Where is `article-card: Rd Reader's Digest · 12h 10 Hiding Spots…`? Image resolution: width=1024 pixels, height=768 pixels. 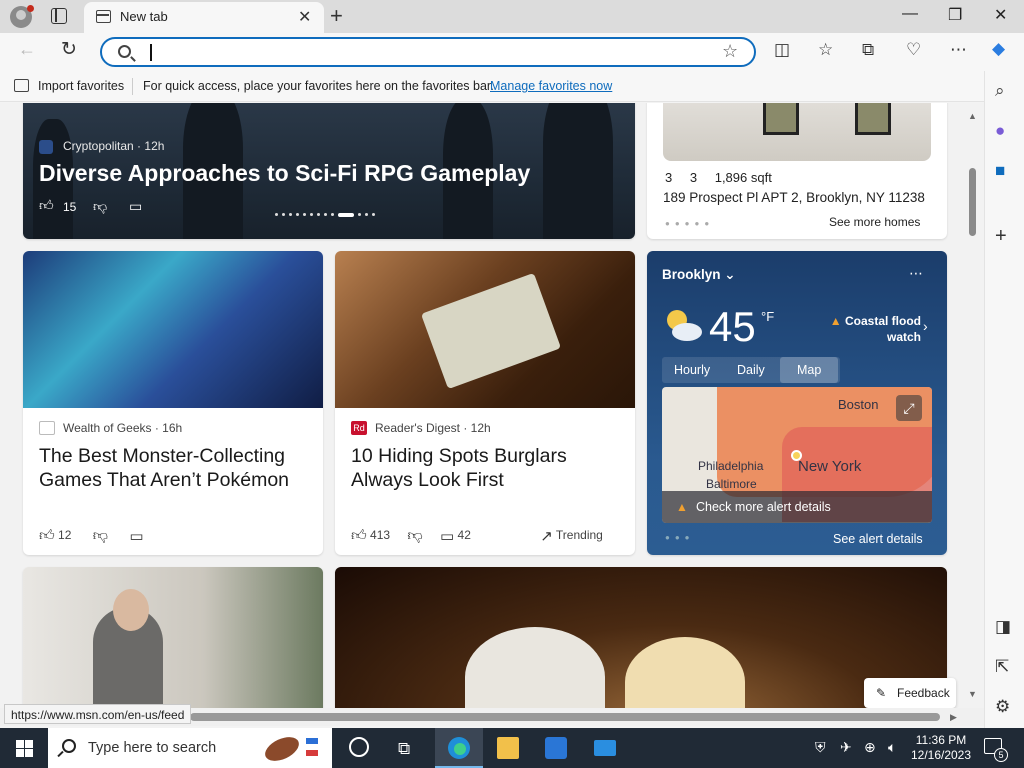
article-card: Rd Reader's Digest · 12h 10 Hiding Spots… is located at coordinates (485, 403).